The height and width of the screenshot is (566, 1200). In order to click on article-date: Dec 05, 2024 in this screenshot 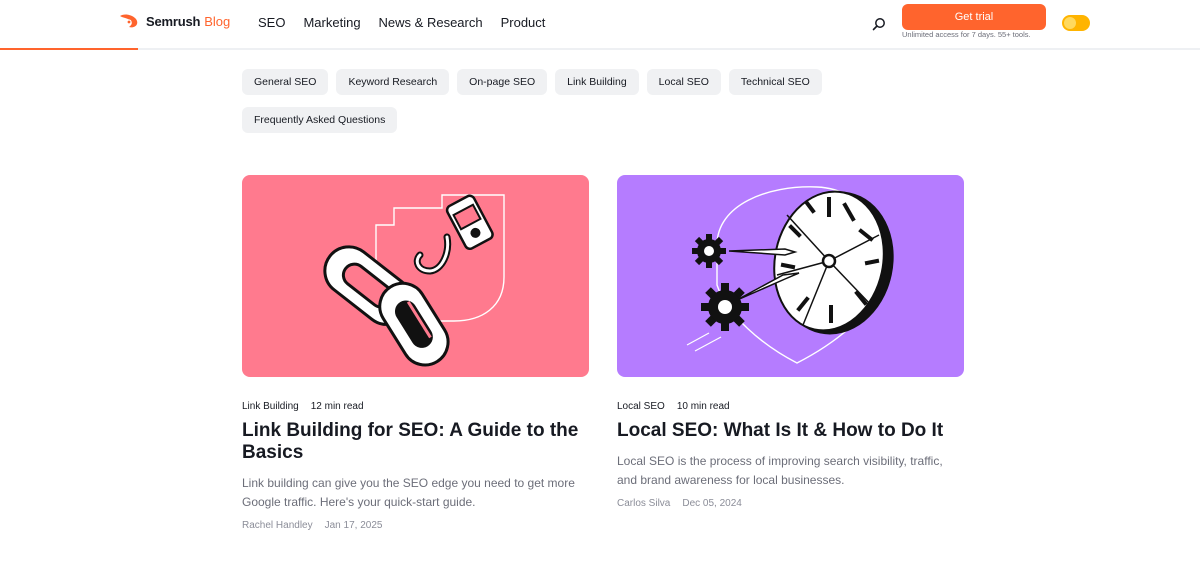, I will do `click(712, 503)`.